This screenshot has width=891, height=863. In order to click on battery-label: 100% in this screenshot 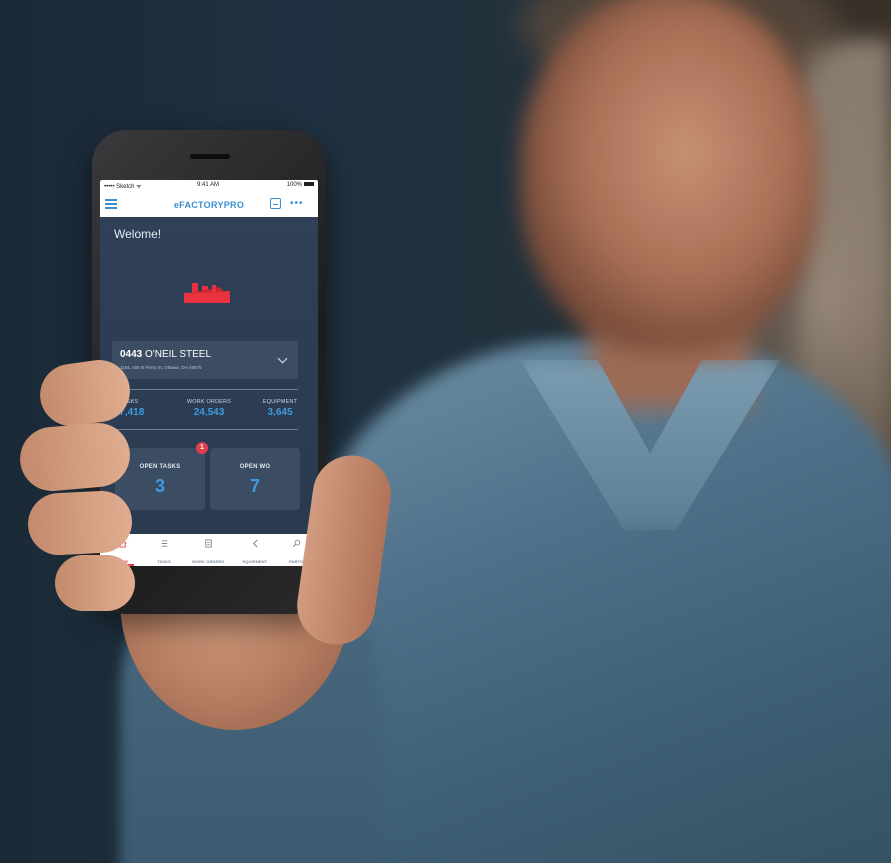, I will do `click(294, 185)`.